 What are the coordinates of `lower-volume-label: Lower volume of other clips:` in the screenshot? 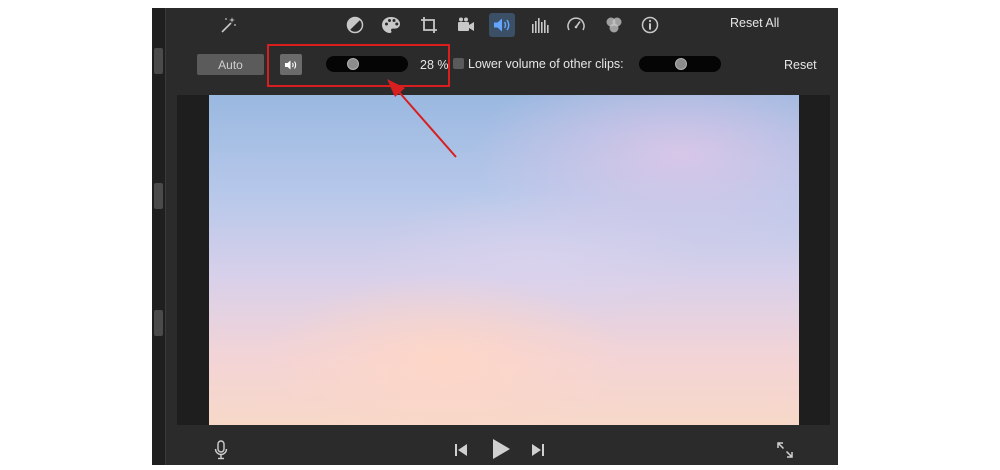 It's located at (546, 64).